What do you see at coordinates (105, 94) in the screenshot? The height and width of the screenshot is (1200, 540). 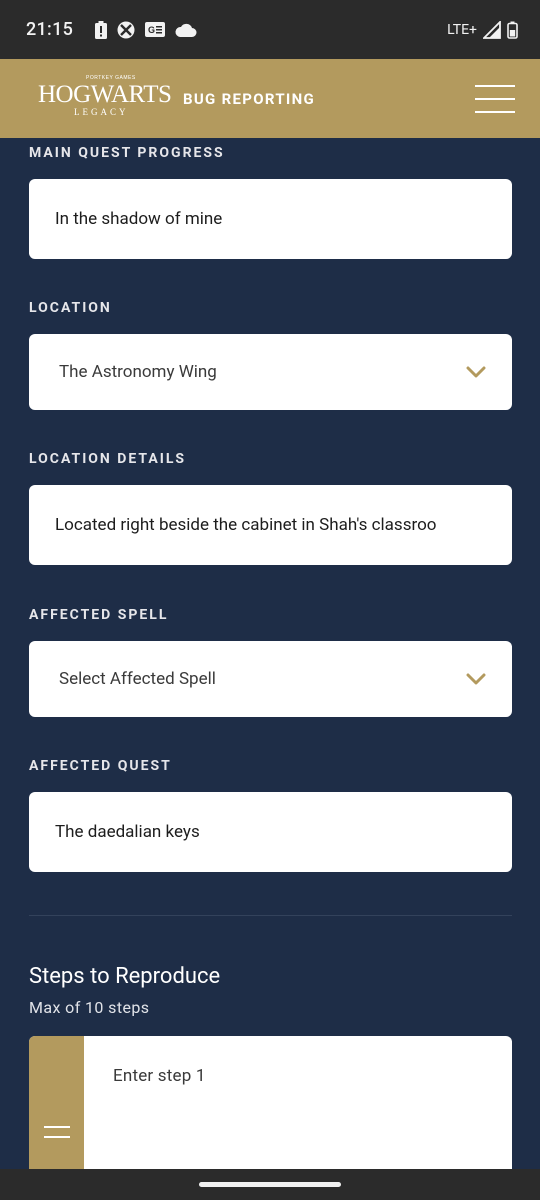 I see `logo-title: HOGWARTS` at bounding box center [105, 94].